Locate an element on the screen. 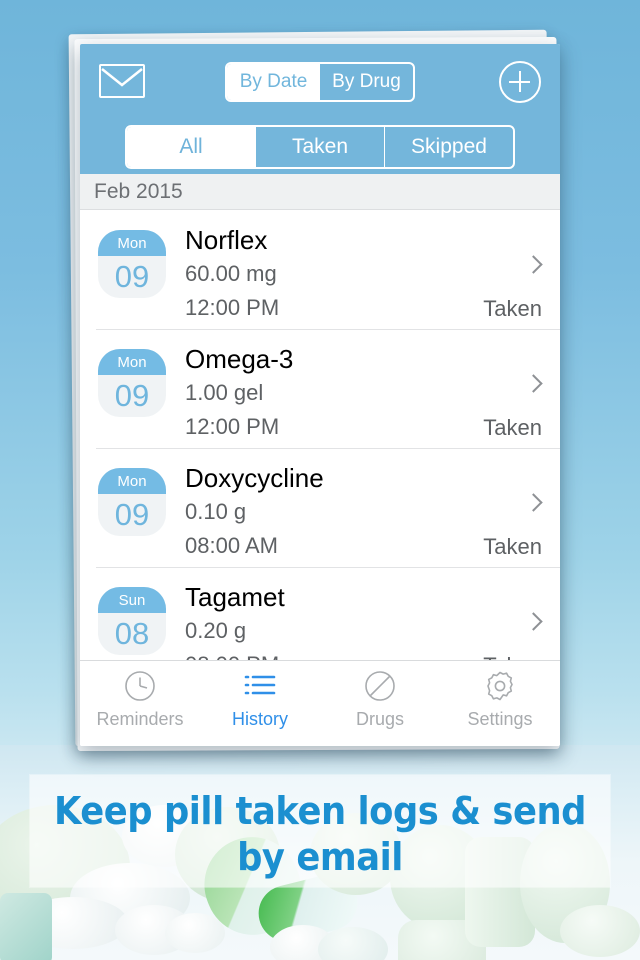  segment-by-drug: By Drug is located at coordinates (366, 82).